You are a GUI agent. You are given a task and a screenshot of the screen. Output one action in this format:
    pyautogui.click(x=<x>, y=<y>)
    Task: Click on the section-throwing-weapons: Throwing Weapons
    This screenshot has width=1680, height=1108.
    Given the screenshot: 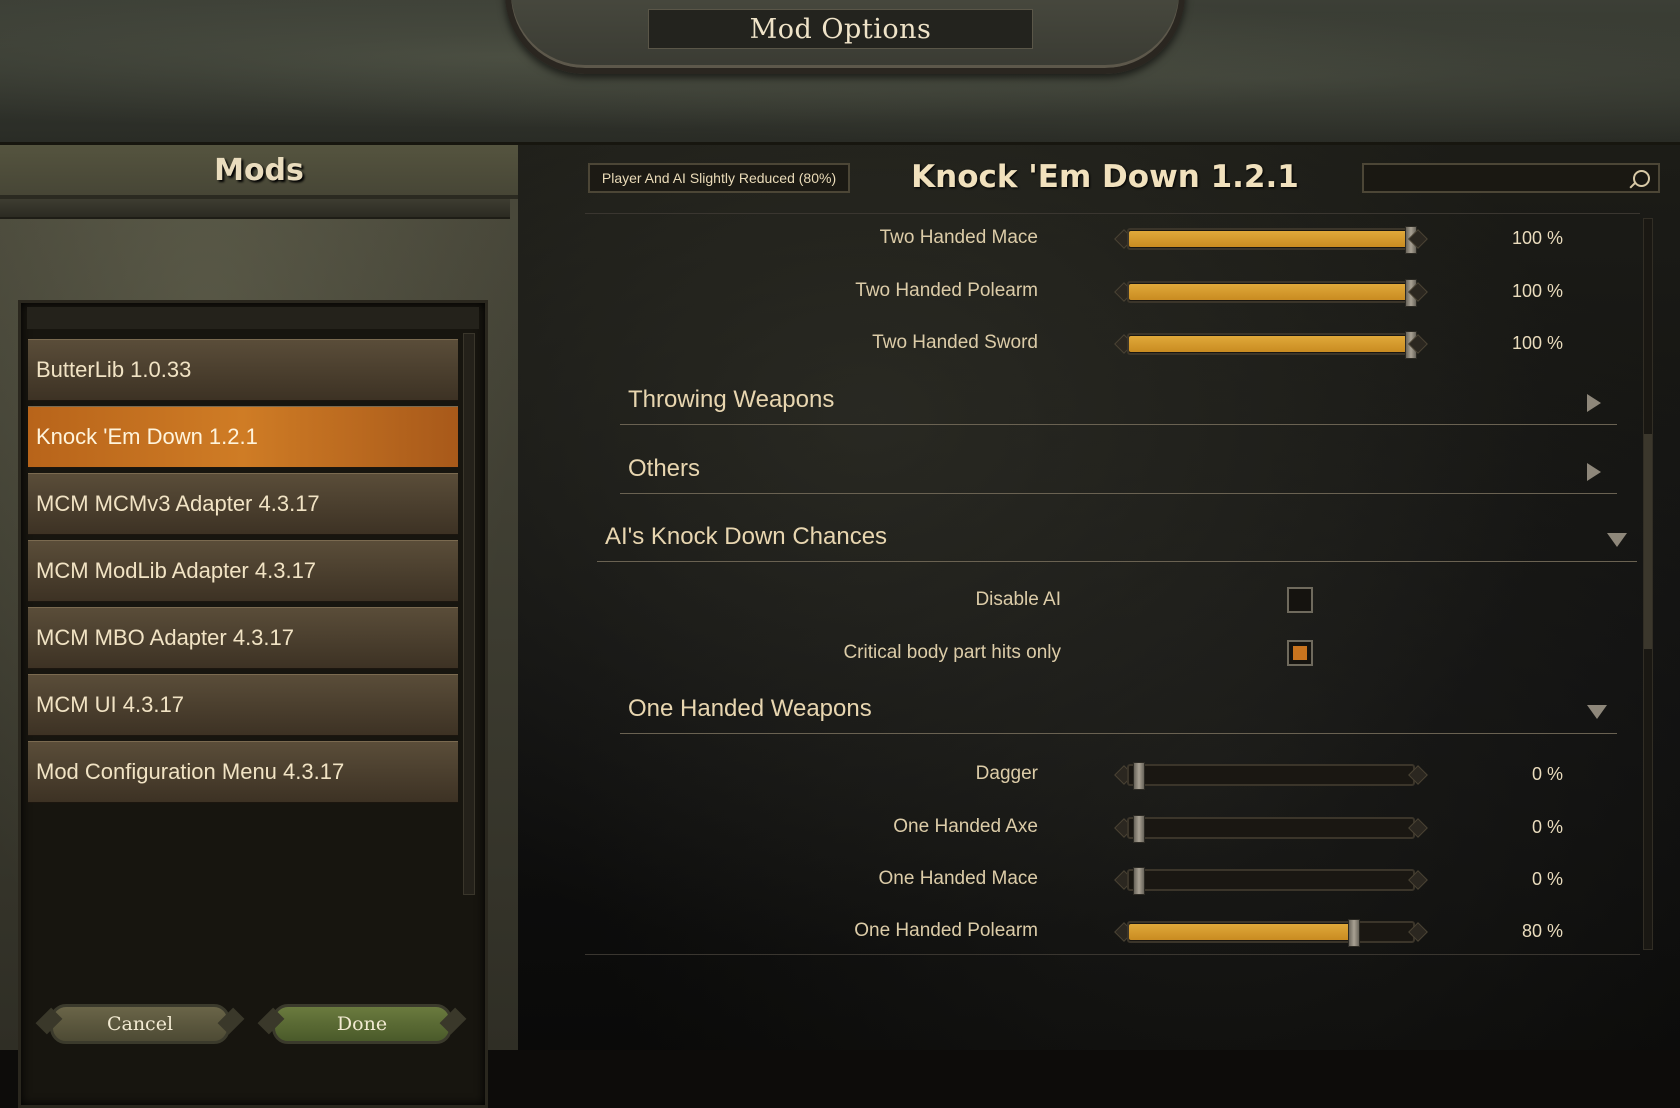 What is the action you would take?
    pyautogui.click(x=1118, y=400)
    